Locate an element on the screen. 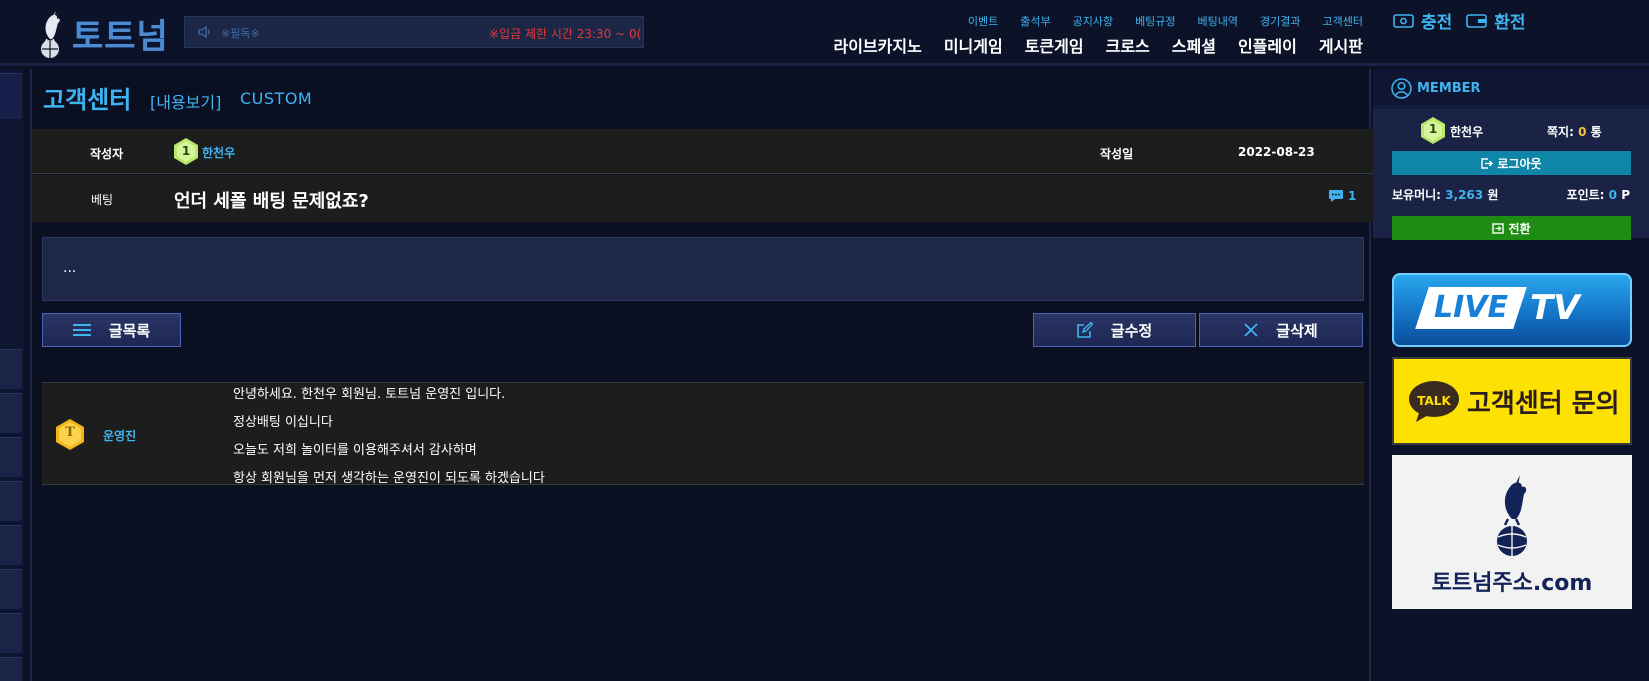  post-subject: 언더 세폴 배팅 문제없죠? is located at coordinates (271, 201).